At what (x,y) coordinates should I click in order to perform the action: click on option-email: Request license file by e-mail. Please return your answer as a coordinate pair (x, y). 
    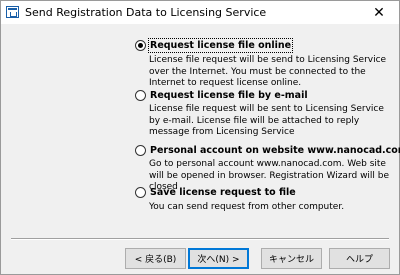
    Looking at the image, I should click on (221, 95).